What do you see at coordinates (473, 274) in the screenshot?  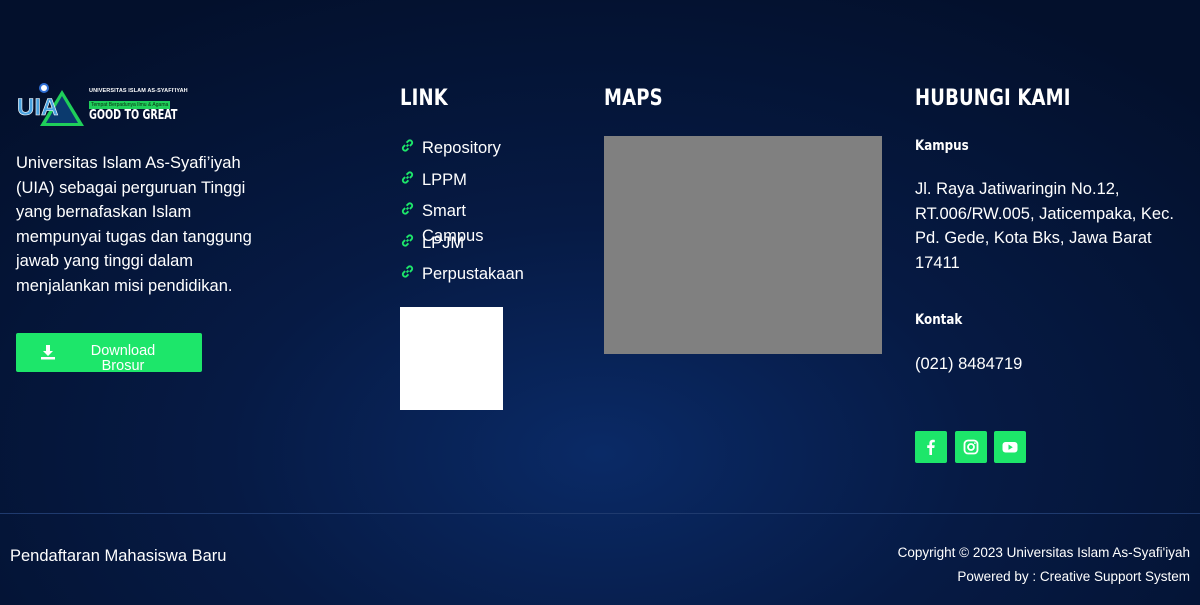 I see `link-label: Perpustakaan` at bounding box center [473, 274].